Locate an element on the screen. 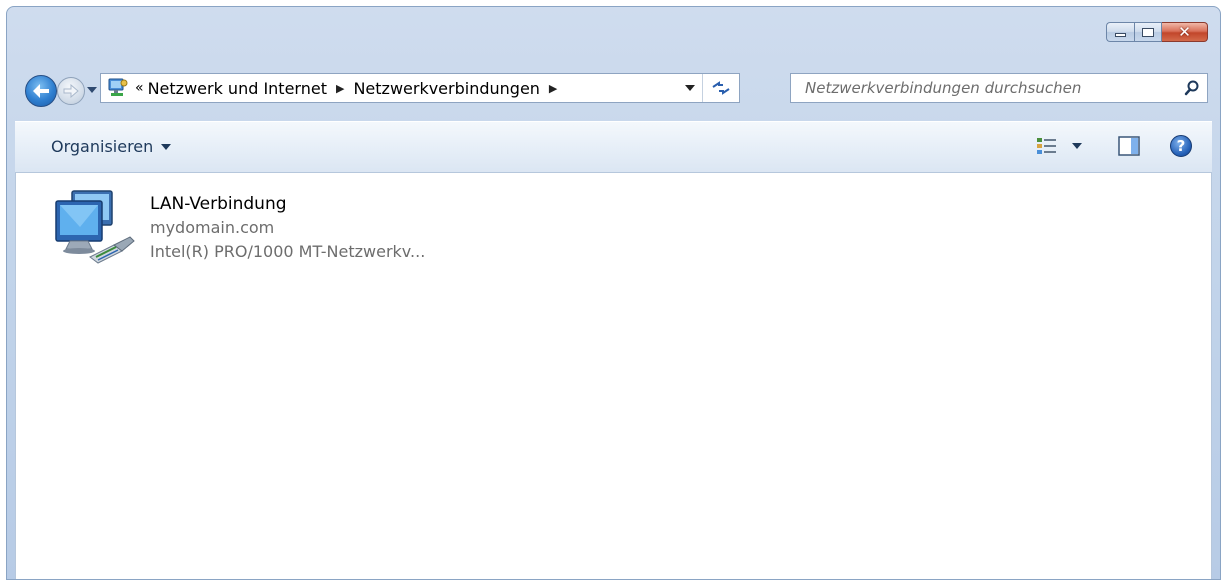  close-icon: ✕ is located at coordinates (1184, 31).